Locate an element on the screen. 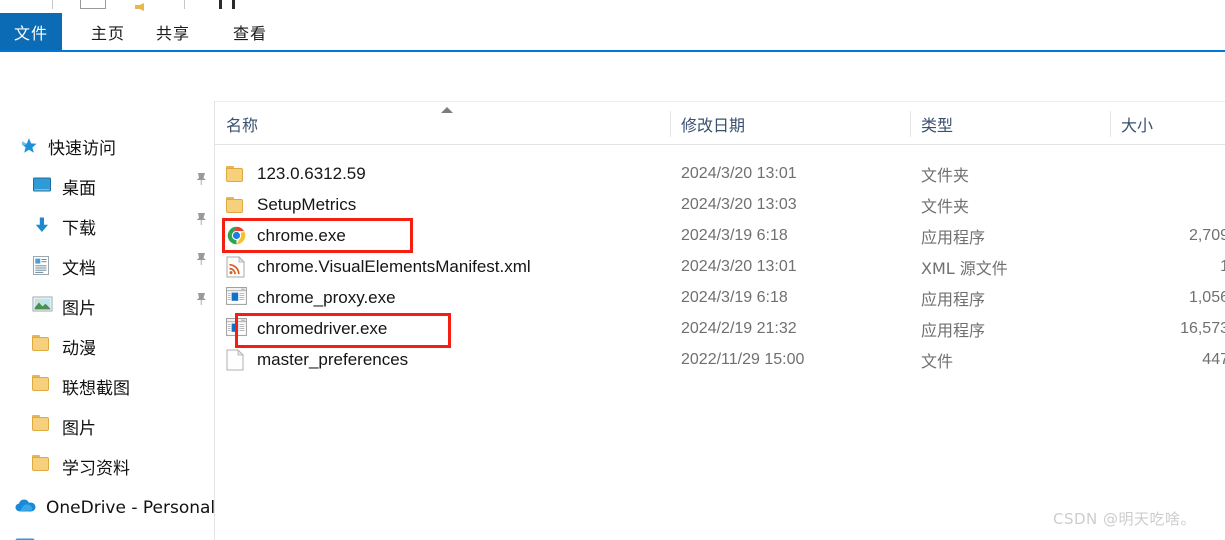 The width and height of the screenshot is (1225, 540). column-header-name: 名称 is located at coordinates (442, 123).